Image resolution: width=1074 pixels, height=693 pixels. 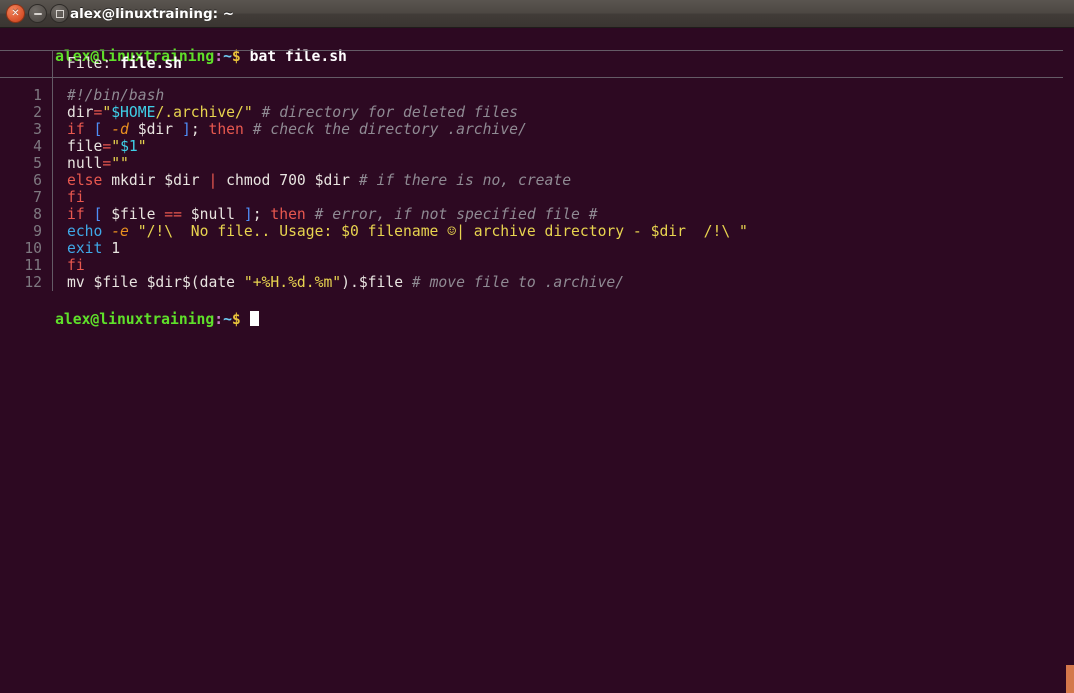 I want to click on code-token: # move file to .archive/, so click(x=518, y=282).